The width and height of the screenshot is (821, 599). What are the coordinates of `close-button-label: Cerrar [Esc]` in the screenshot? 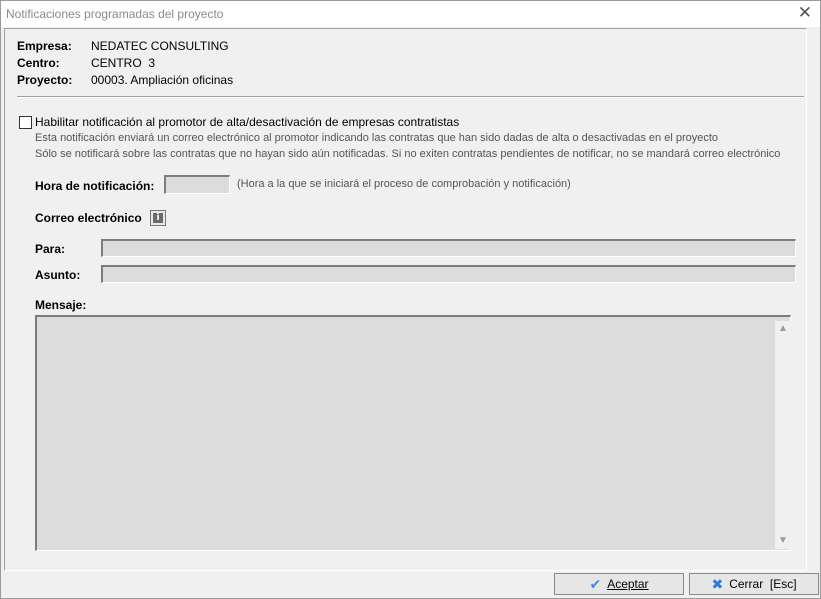 It's located at (763, 584).